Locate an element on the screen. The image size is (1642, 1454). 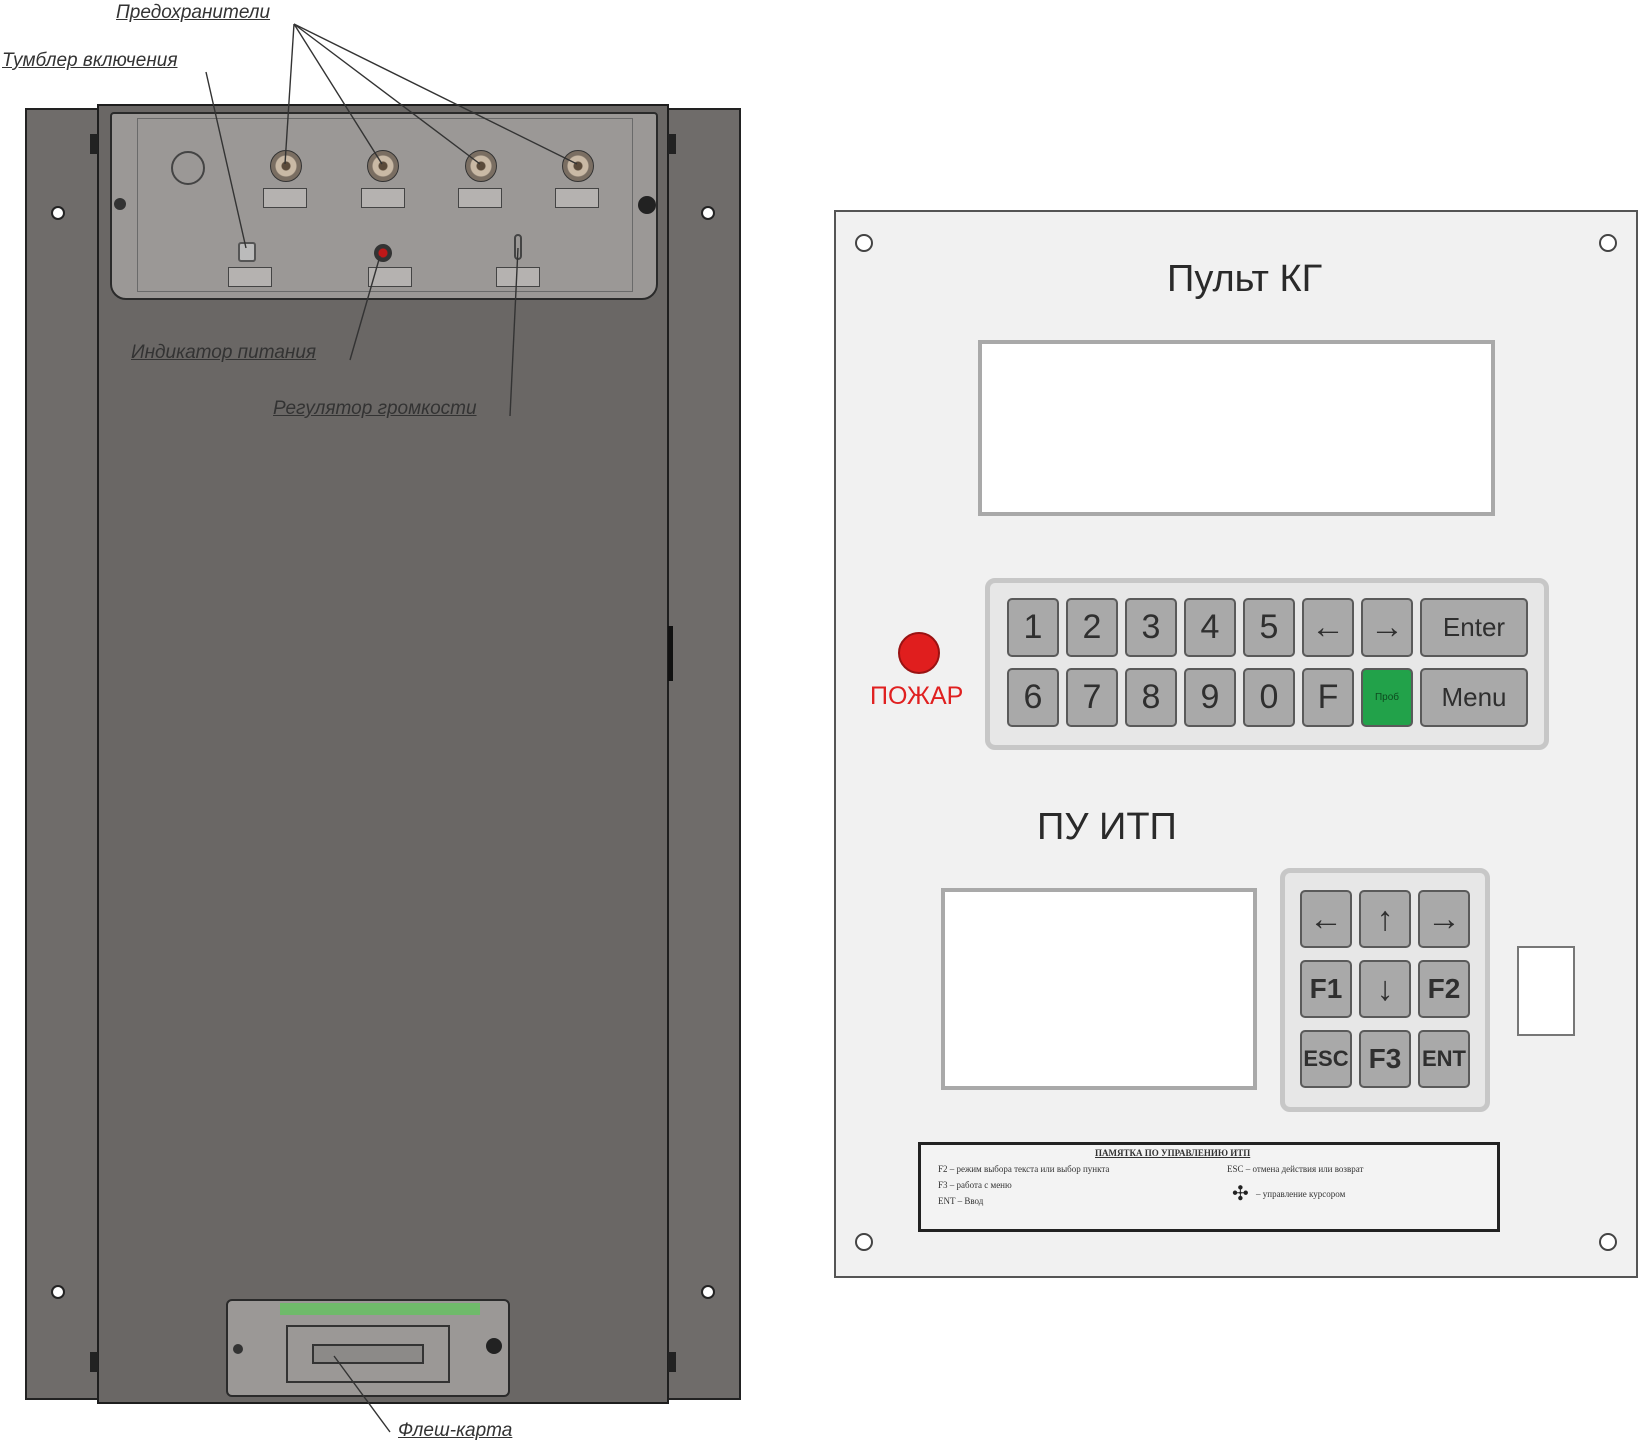
key-enter: Enter is located at coordinates (1474, 627).